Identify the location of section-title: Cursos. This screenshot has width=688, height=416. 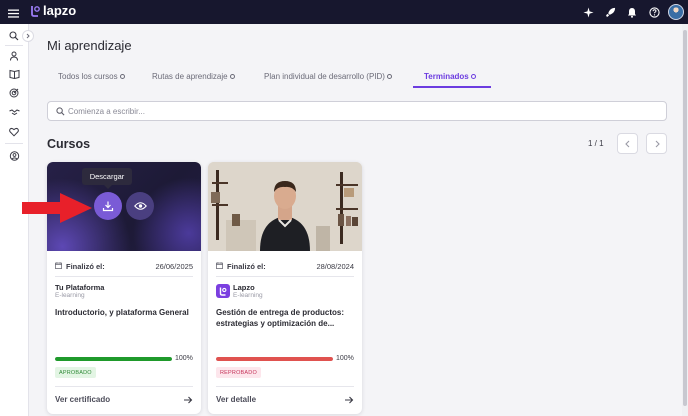
(69, 144).